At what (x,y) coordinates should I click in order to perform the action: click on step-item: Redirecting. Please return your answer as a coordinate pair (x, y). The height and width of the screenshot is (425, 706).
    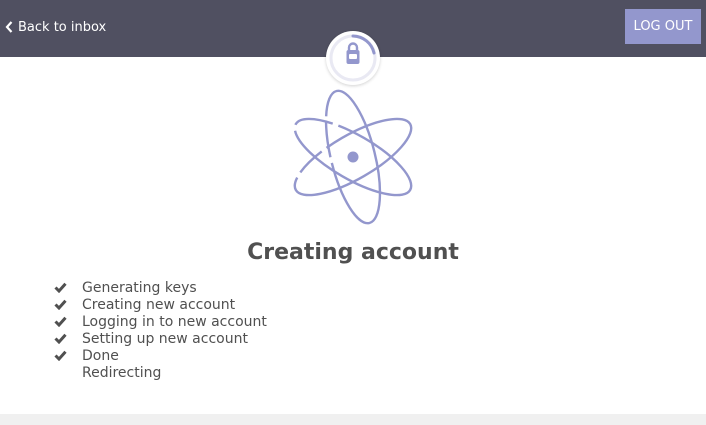
    Looking at the image, I should click on (160, 372).